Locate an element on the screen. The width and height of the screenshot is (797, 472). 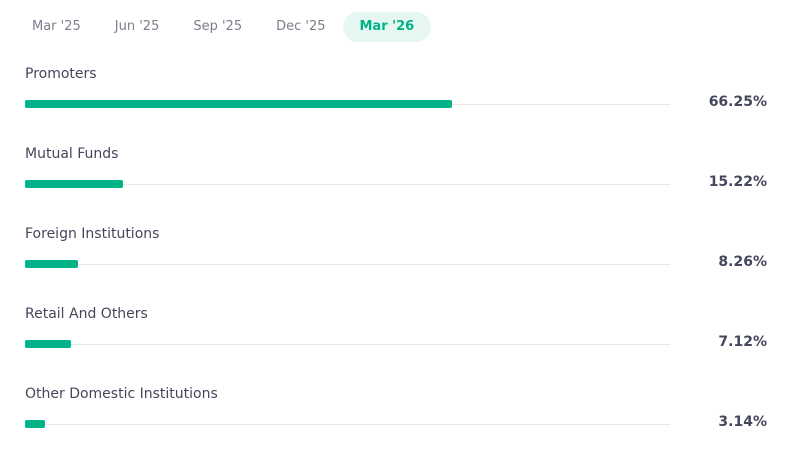
holding-value: 3.14% is located at coordinates (742, 422).